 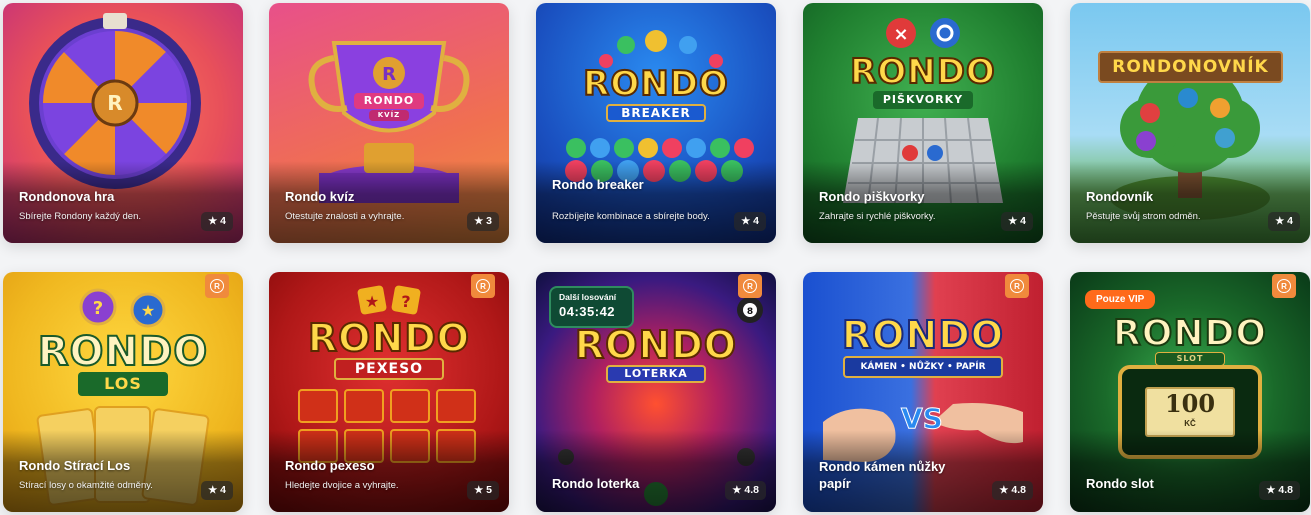 What do you see at coordinates (86, 485) in the screenshot?
I see `game-description: Stírací losy o okamžité odměny.` at bounding box center [86, 485].